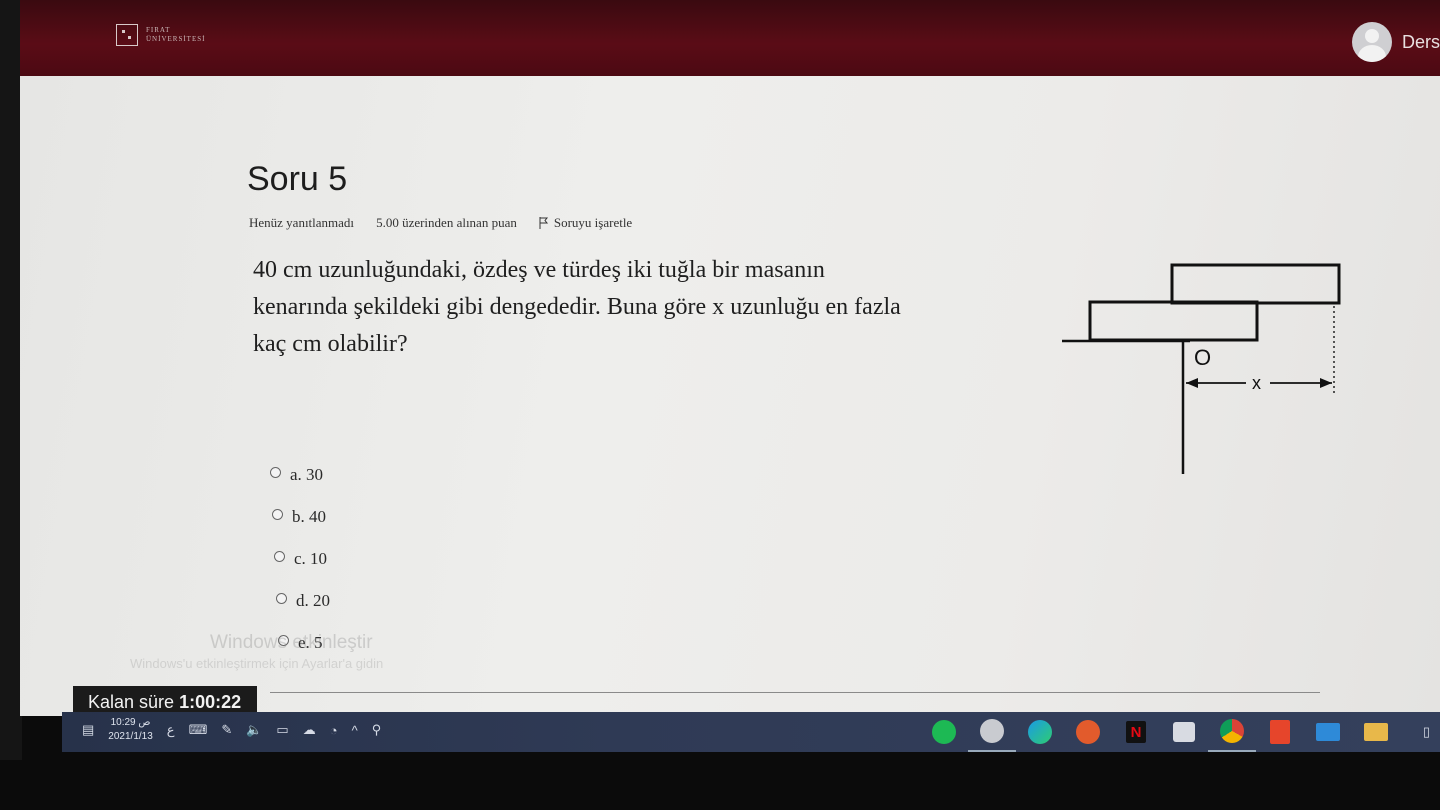 The width and height of the screenshot is (1440, 810). Describe the element at coordinates (1426, 732) in the screenshot. I see `show-desktop-icon: ▯` at that location.